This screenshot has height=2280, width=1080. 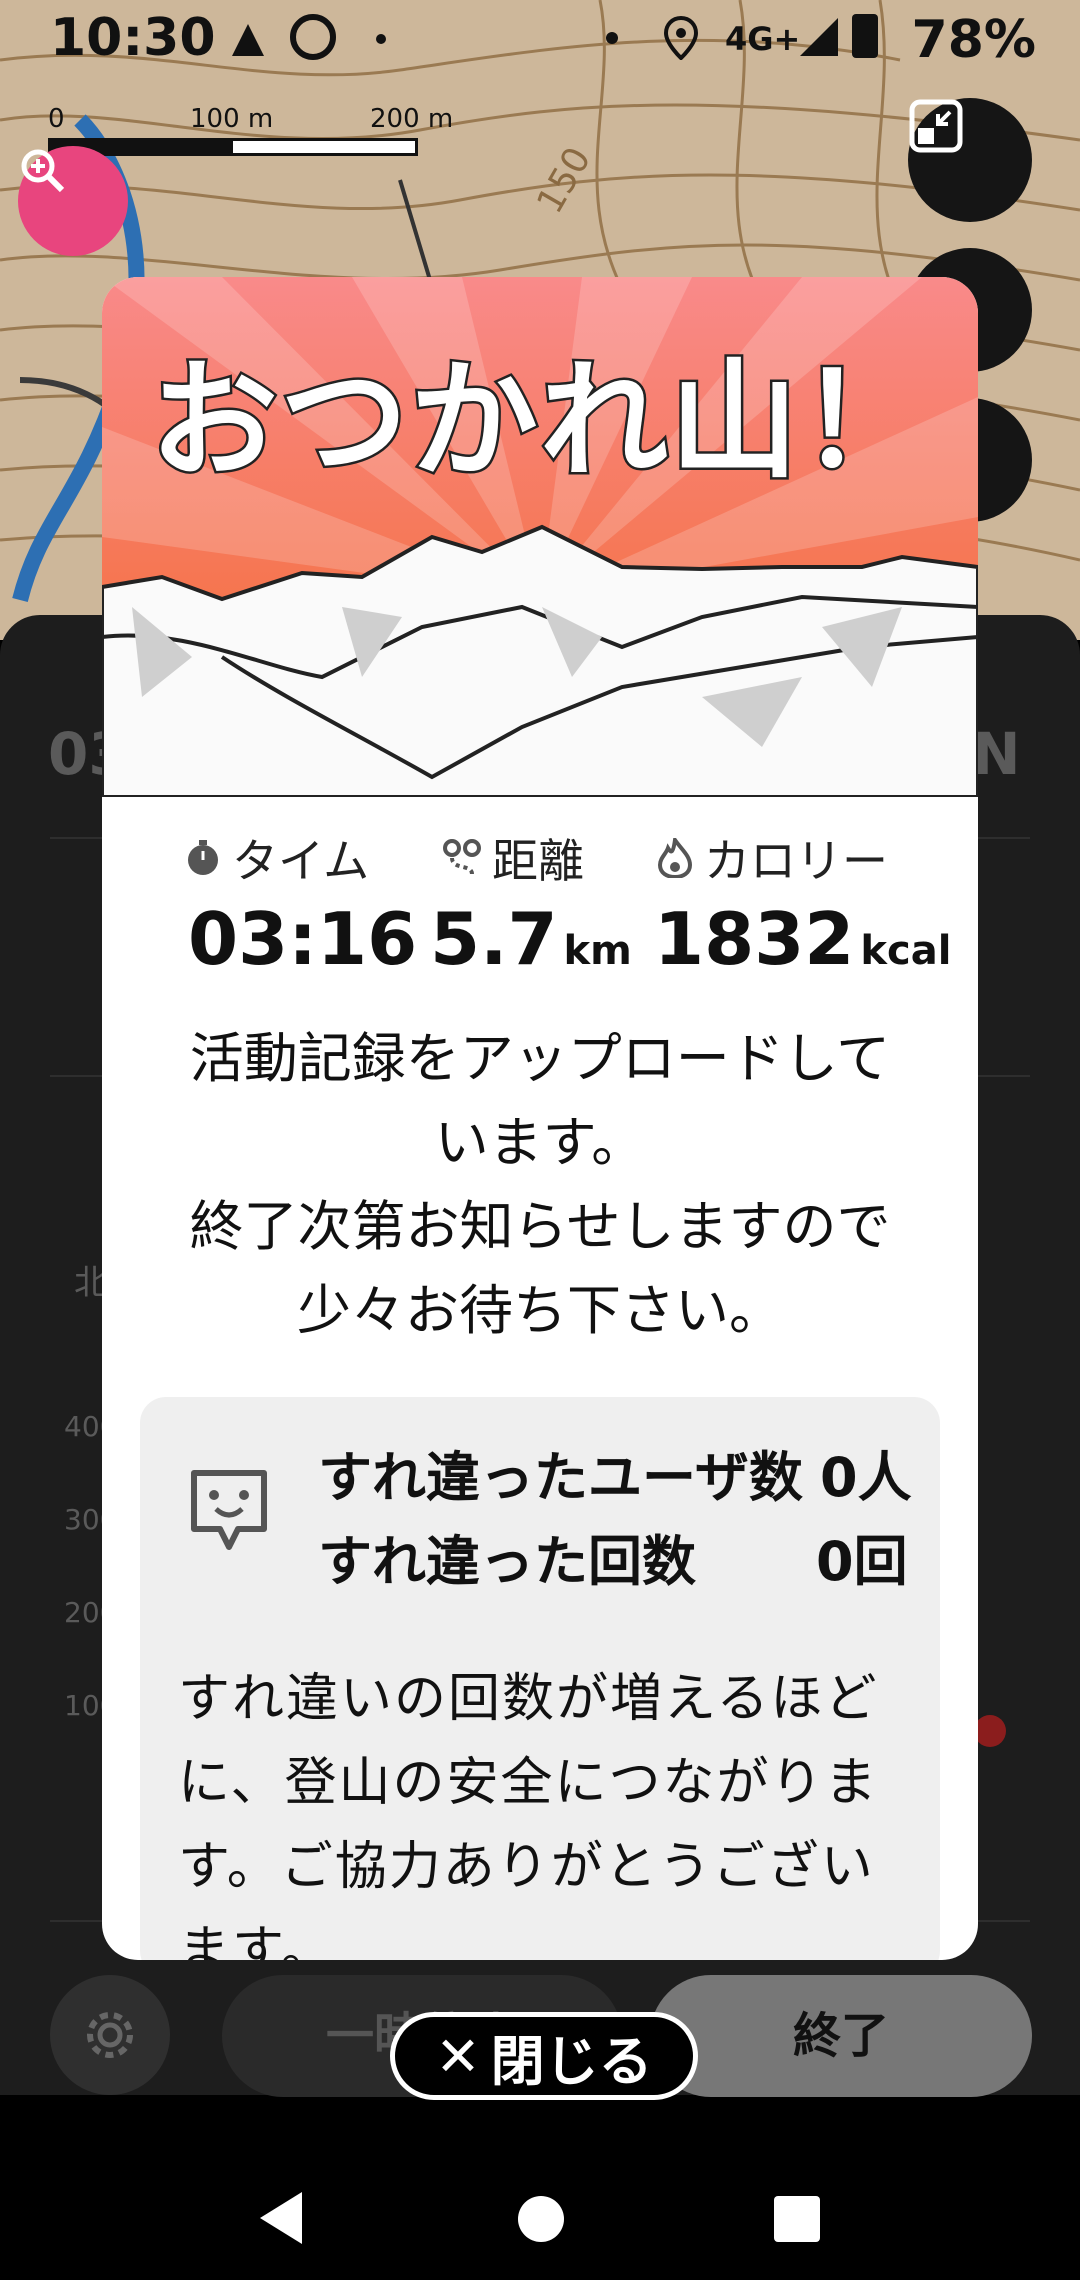 I want to click on status-time: 10:30, so click(x=133, y=38).